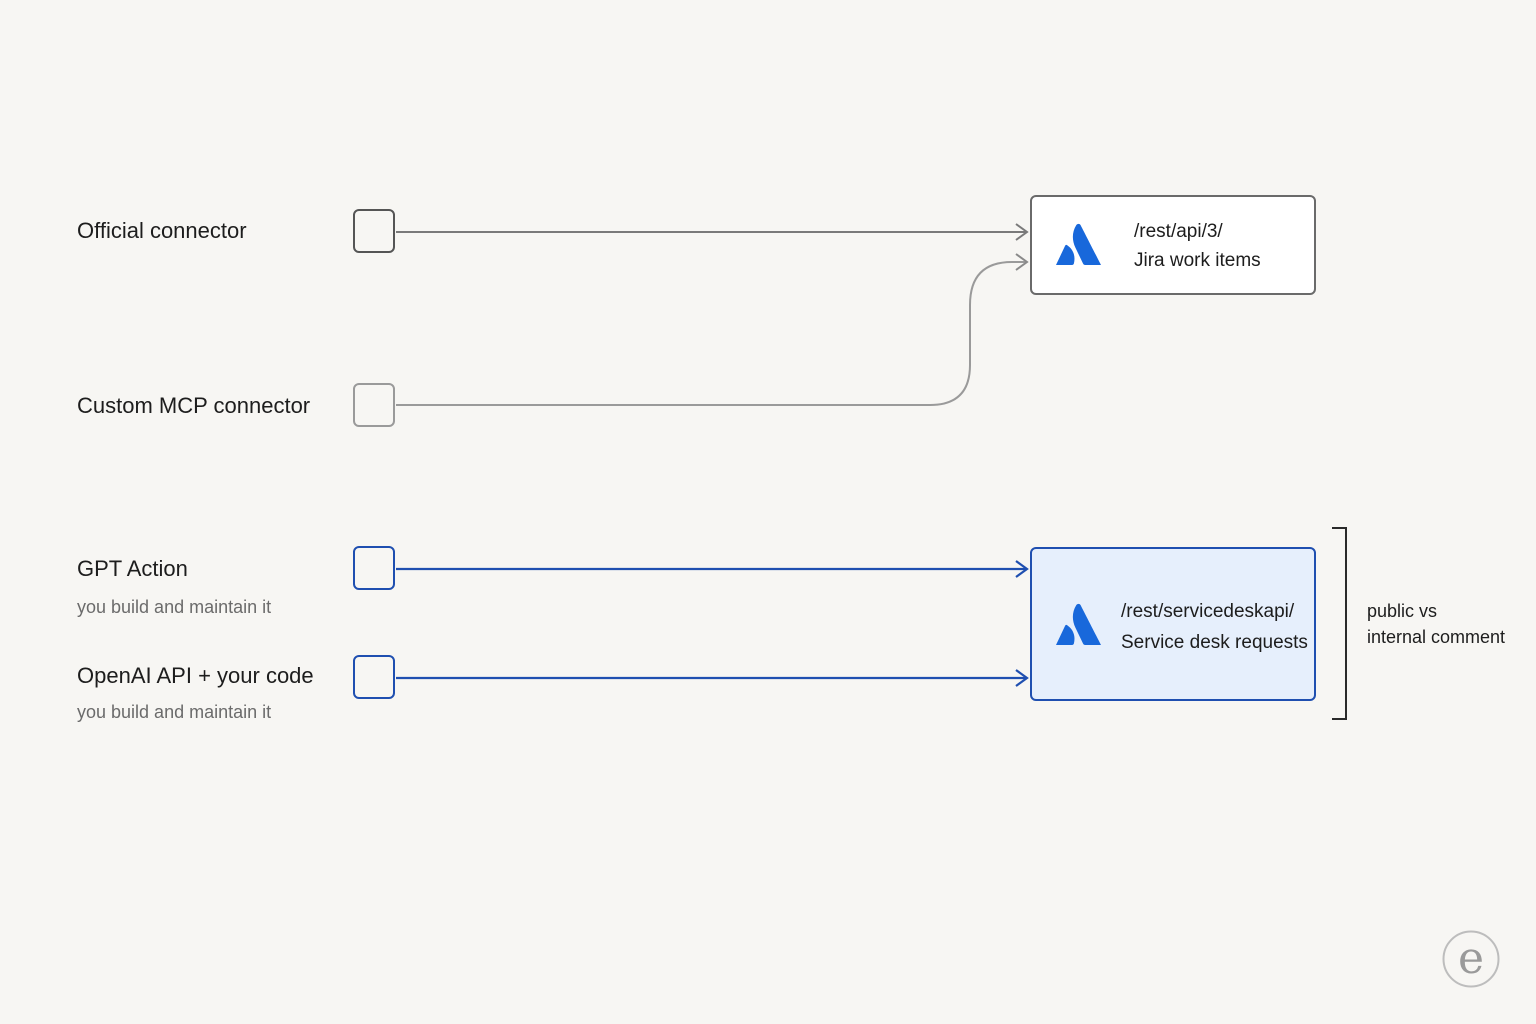 The width and height of the screenshot is (1536, 1024). What do you see at coordinates (374, 231) in the screenshot?
I see `port-official-connector` at bounding box center [374, 231].